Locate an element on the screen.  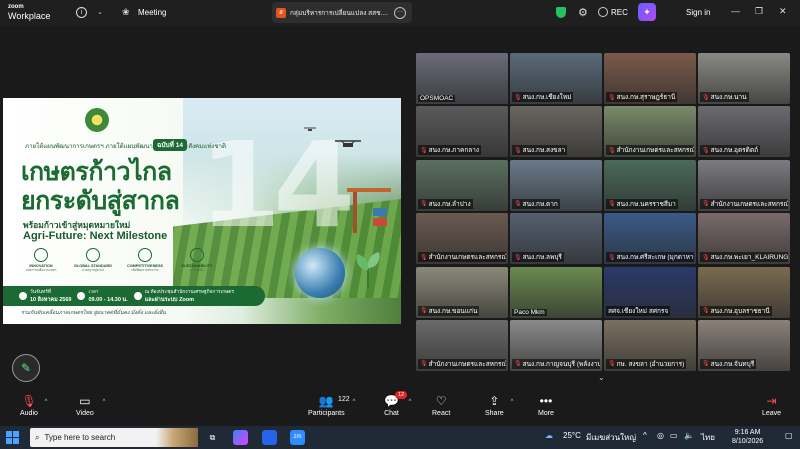
participant-tile: 🎙 สนง.กษ.ลพบุรี is located at coordinates (556, 239).